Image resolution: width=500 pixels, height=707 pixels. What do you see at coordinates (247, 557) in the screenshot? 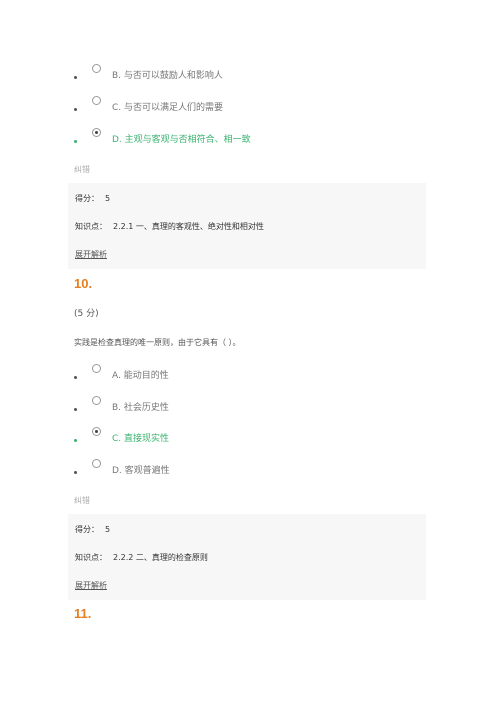
I see `result-panel: 得分： 5 知识点： 2.2.2 二、真理的检查原则 展开解析` at bounding box center [247, 557].